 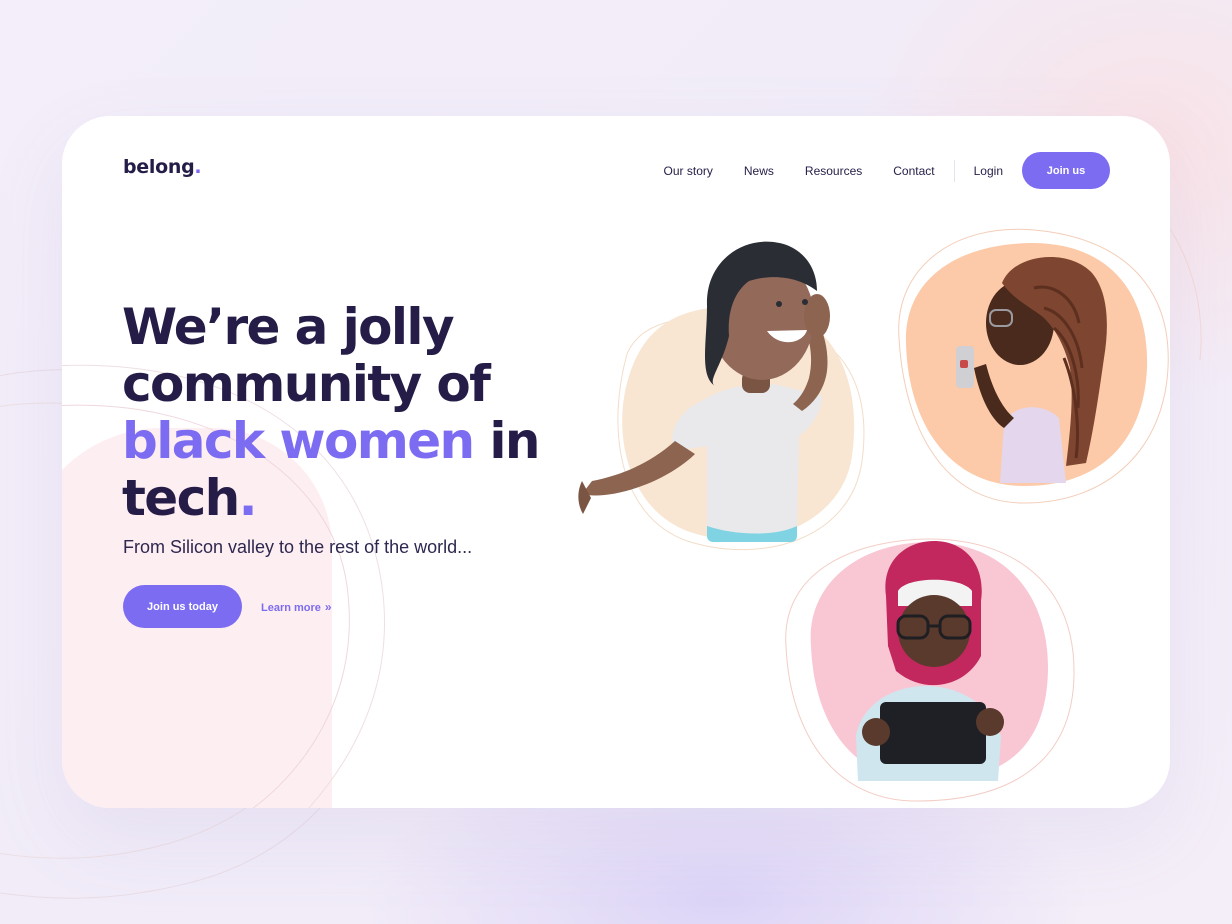 I want to click on brand-name: belong, so click(x=159, y=167).